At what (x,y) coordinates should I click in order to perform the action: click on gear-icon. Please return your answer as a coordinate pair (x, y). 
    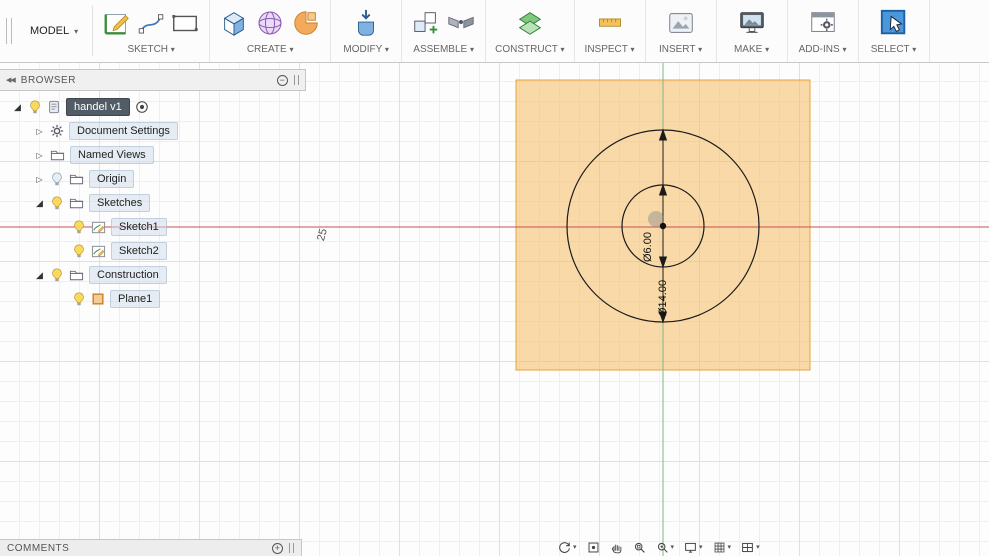
    Looking at the image, I should click on (57, 131).